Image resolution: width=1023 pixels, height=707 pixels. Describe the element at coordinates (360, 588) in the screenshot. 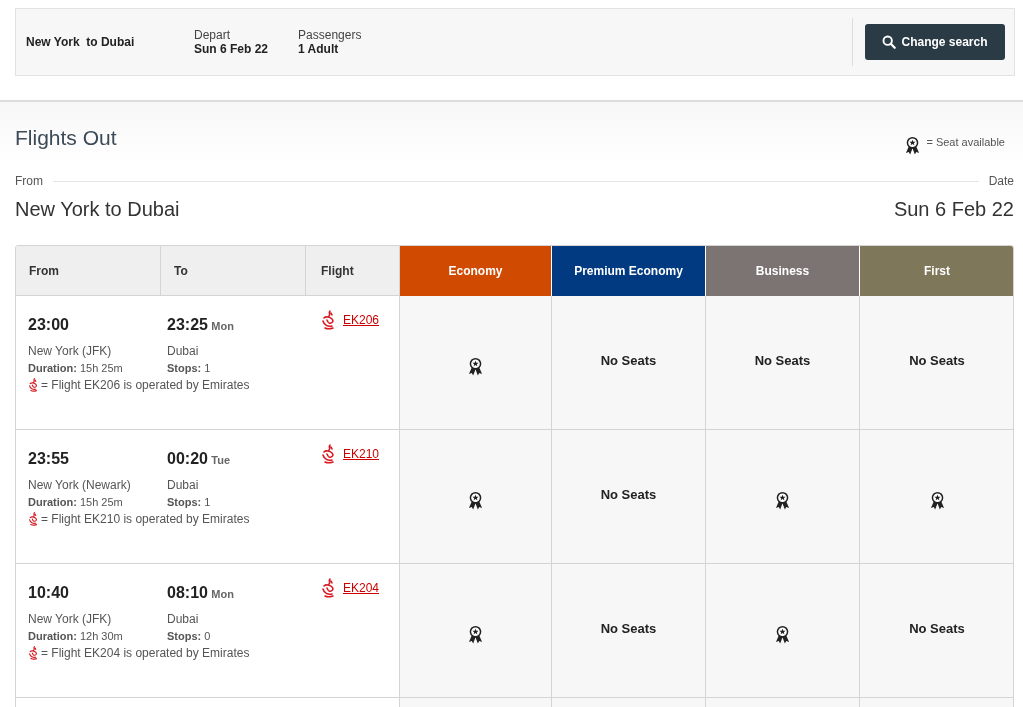

I see `flight-number-link: EK204` at that location.